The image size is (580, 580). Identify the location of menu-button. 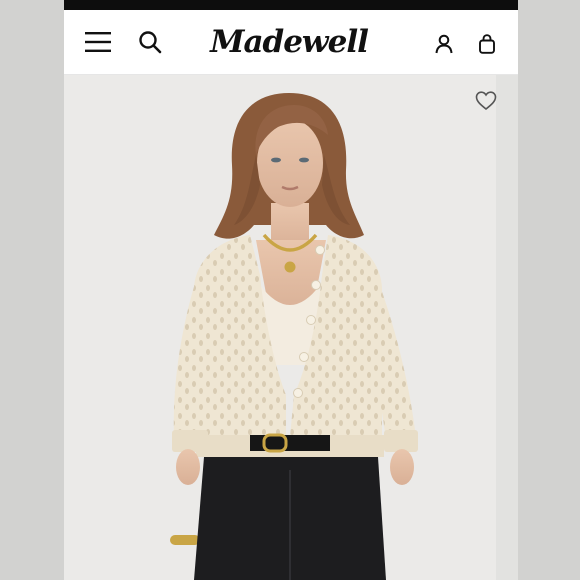
(98, 42).